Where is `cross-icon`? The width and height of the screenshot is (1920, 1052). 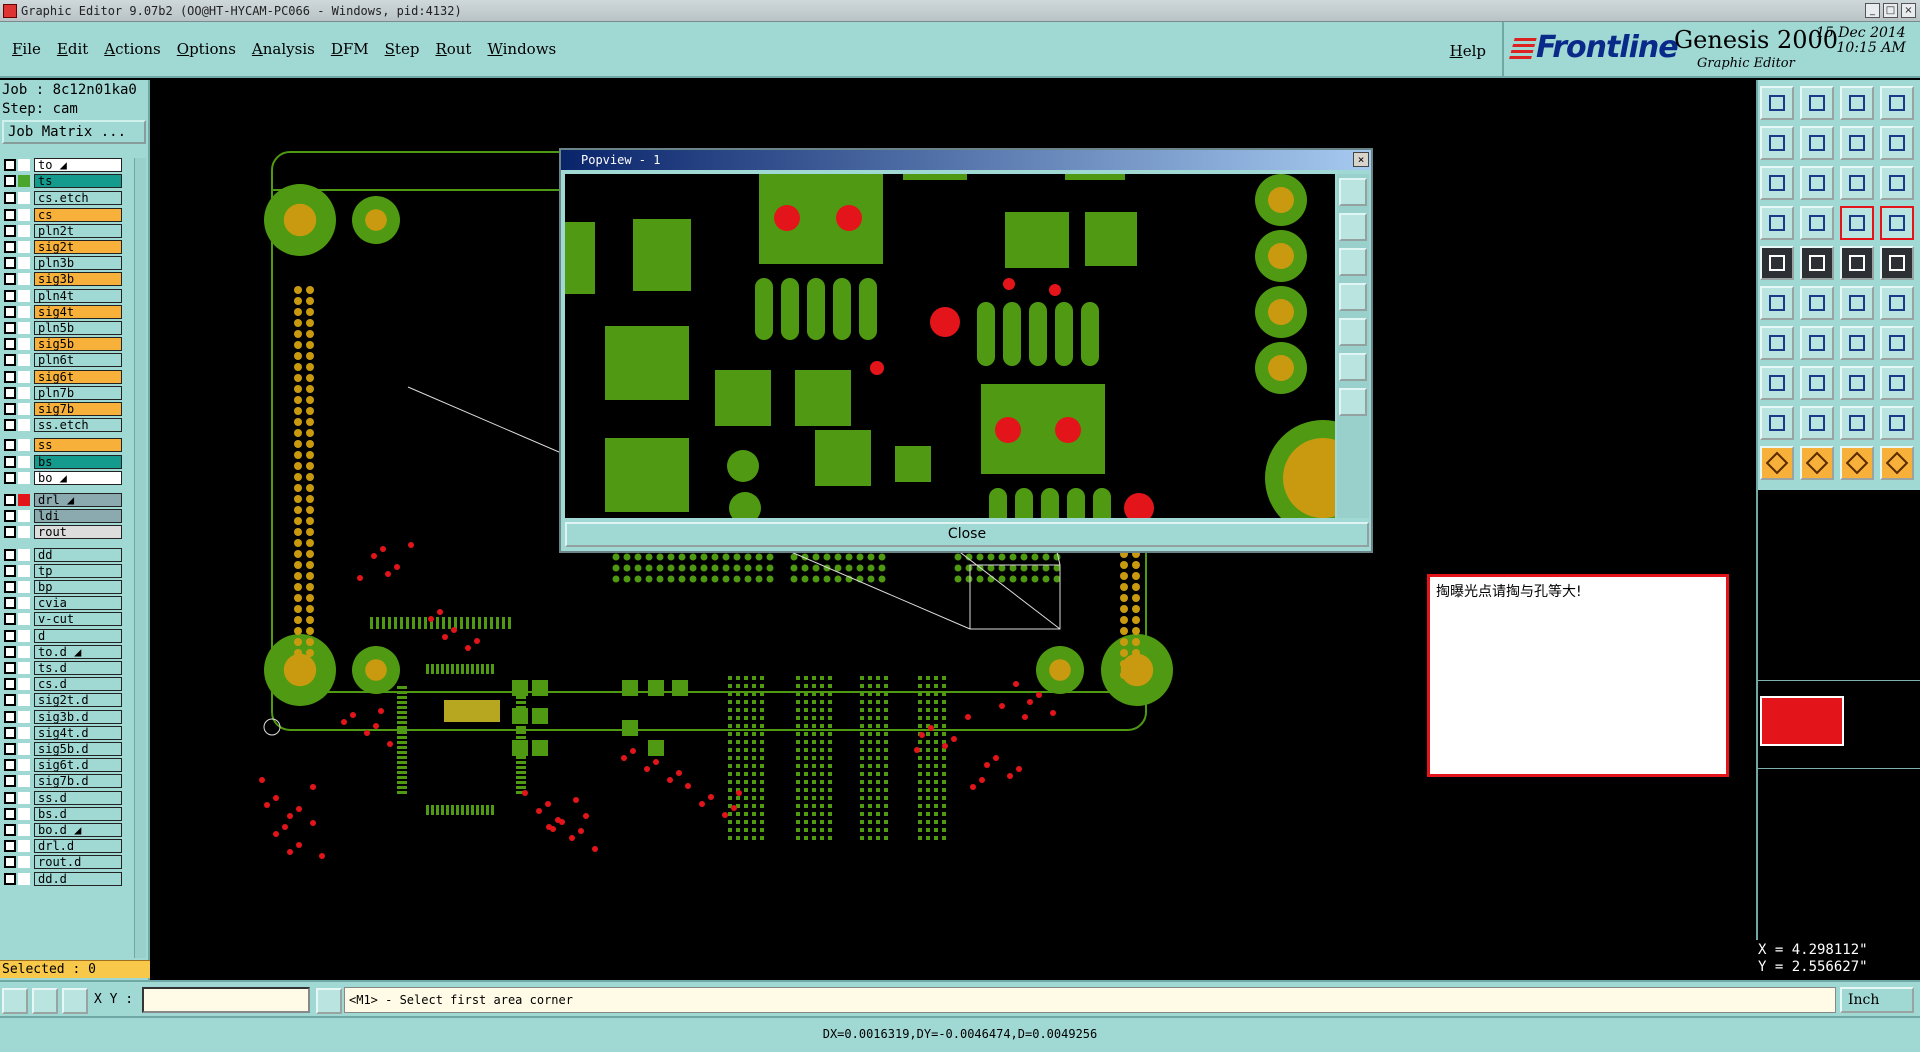 cross-icon is located at coordinates (1817, 303).